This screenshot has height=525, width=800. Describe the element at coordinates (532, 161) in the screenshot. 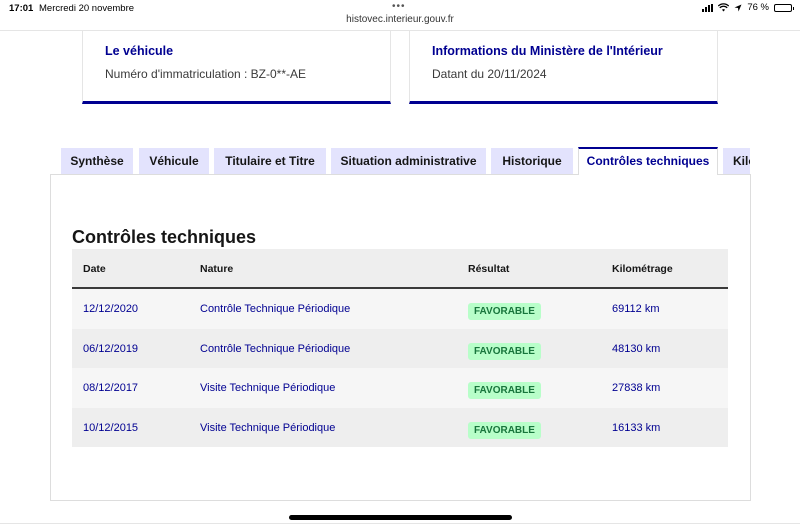

I see `tab-historique: Historique` at that location.